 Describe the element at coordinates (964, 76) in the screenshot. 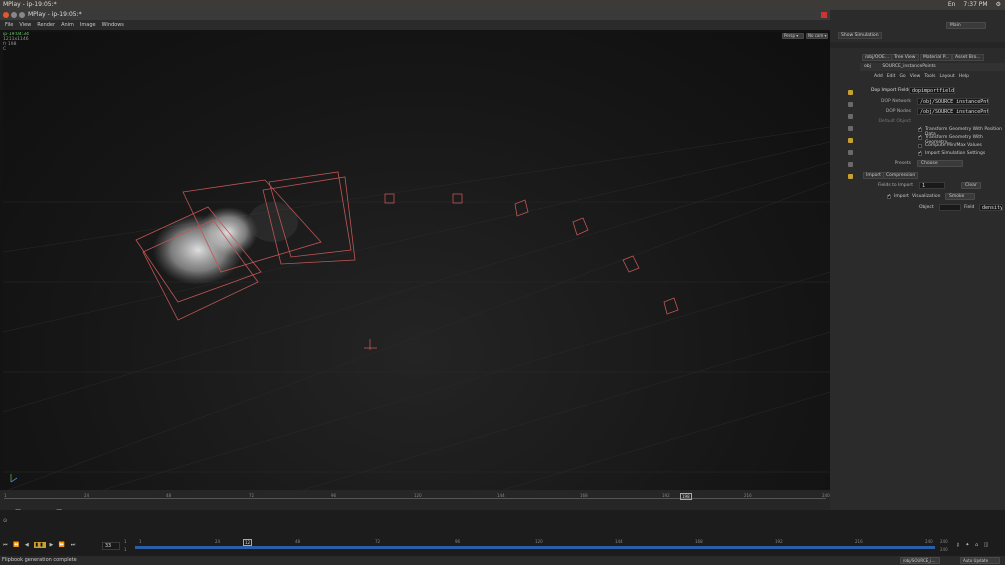

I see `menu-help: Help` at that location.